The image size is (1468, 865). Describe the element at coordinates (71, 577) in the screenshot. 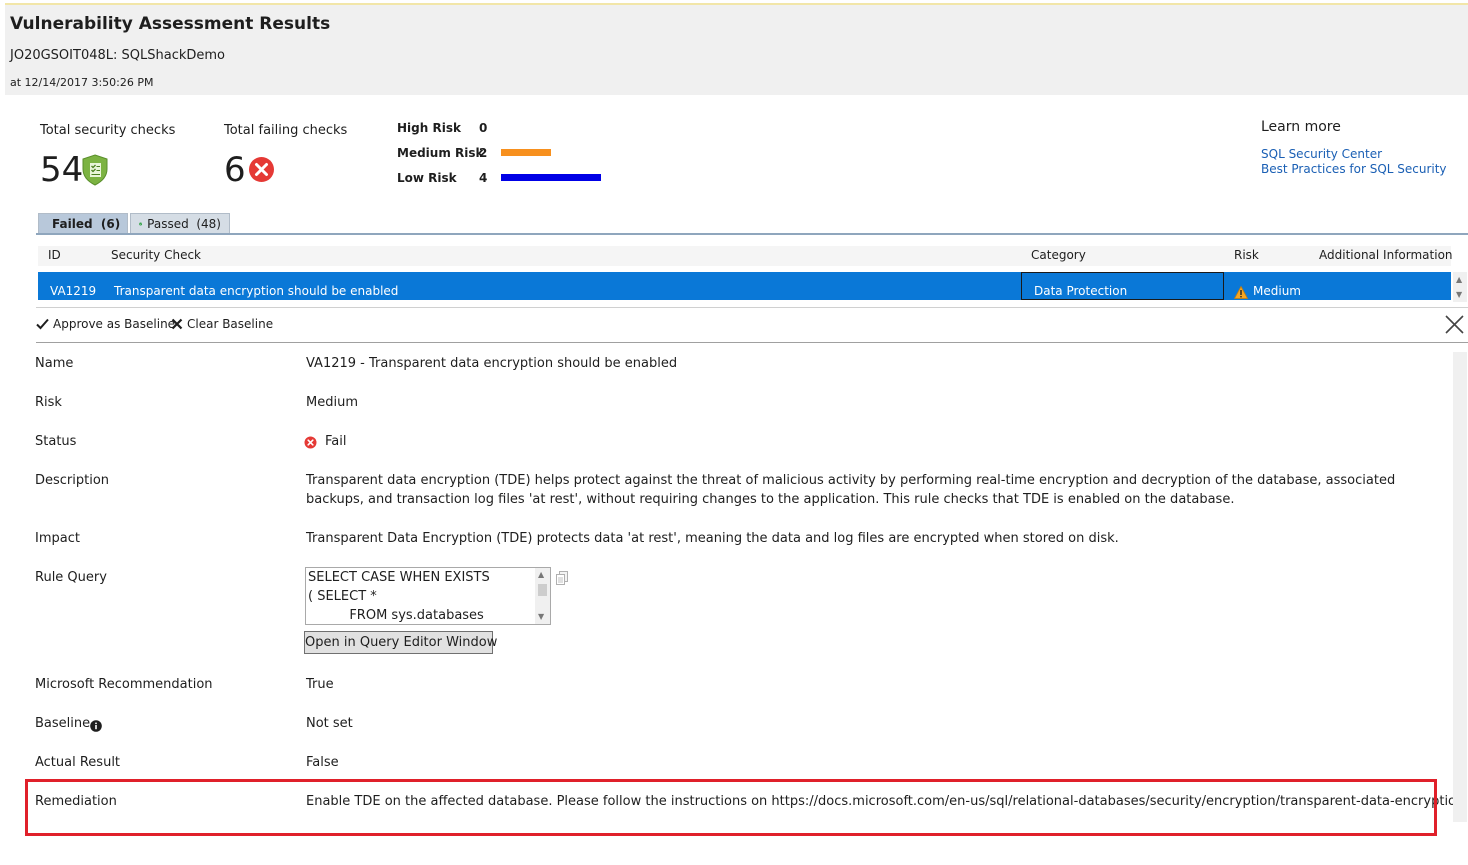

I see `rule-query-label: Rule Query` at that location.